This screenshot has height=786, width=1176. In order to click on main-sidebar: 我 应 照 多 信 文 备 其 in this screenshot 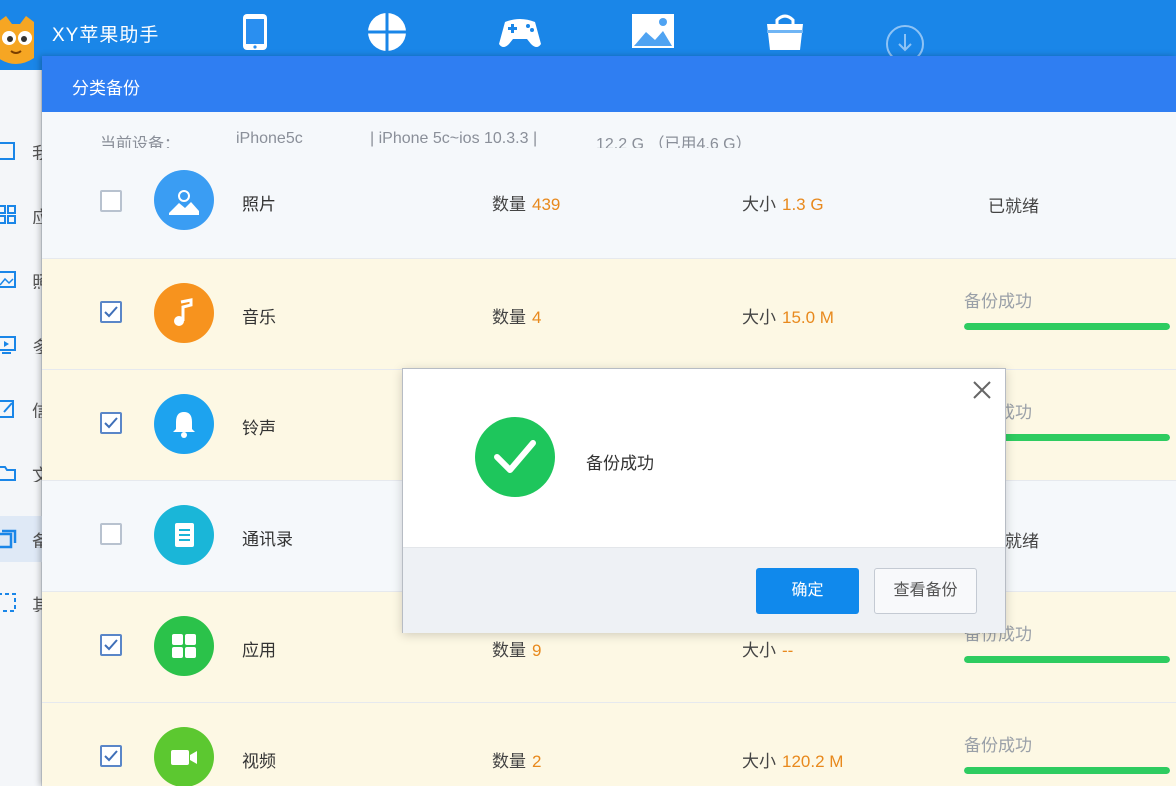, I will do `click(21, 428)`.